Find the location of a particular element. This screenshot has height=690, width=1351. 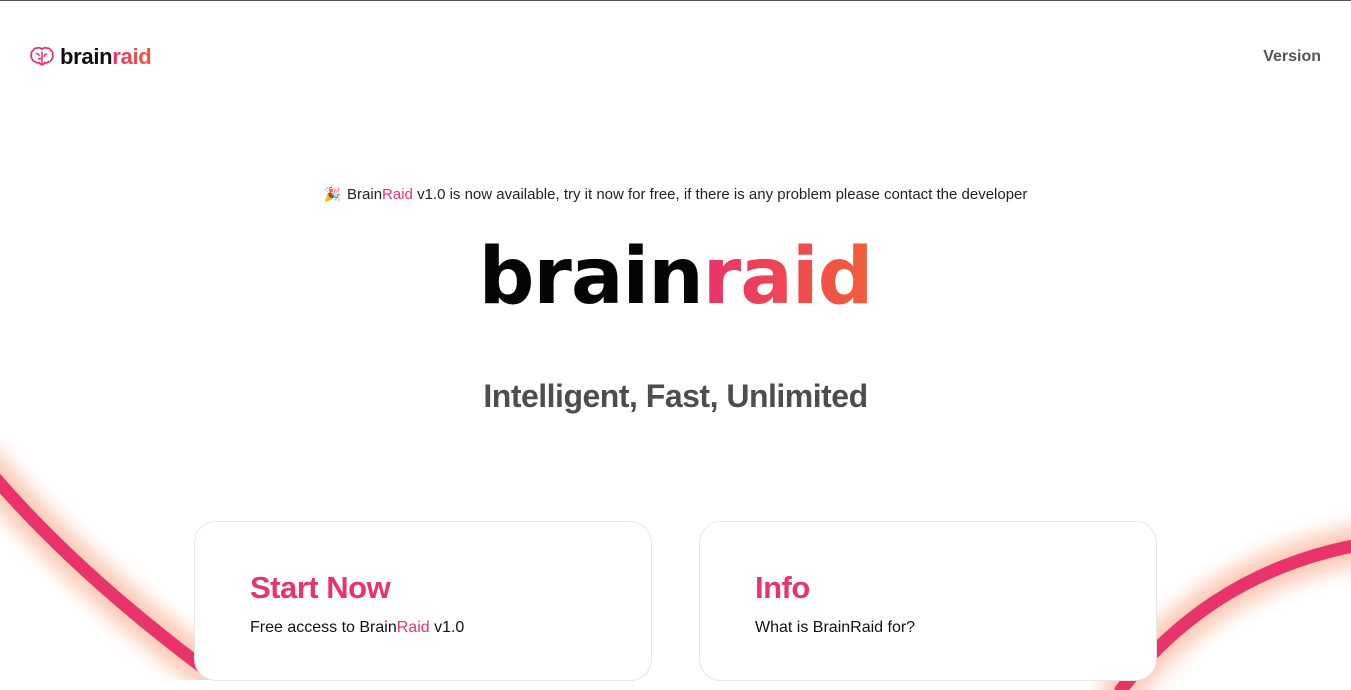

start-now-text-brand: Raid is located at coordinates (413, 627).